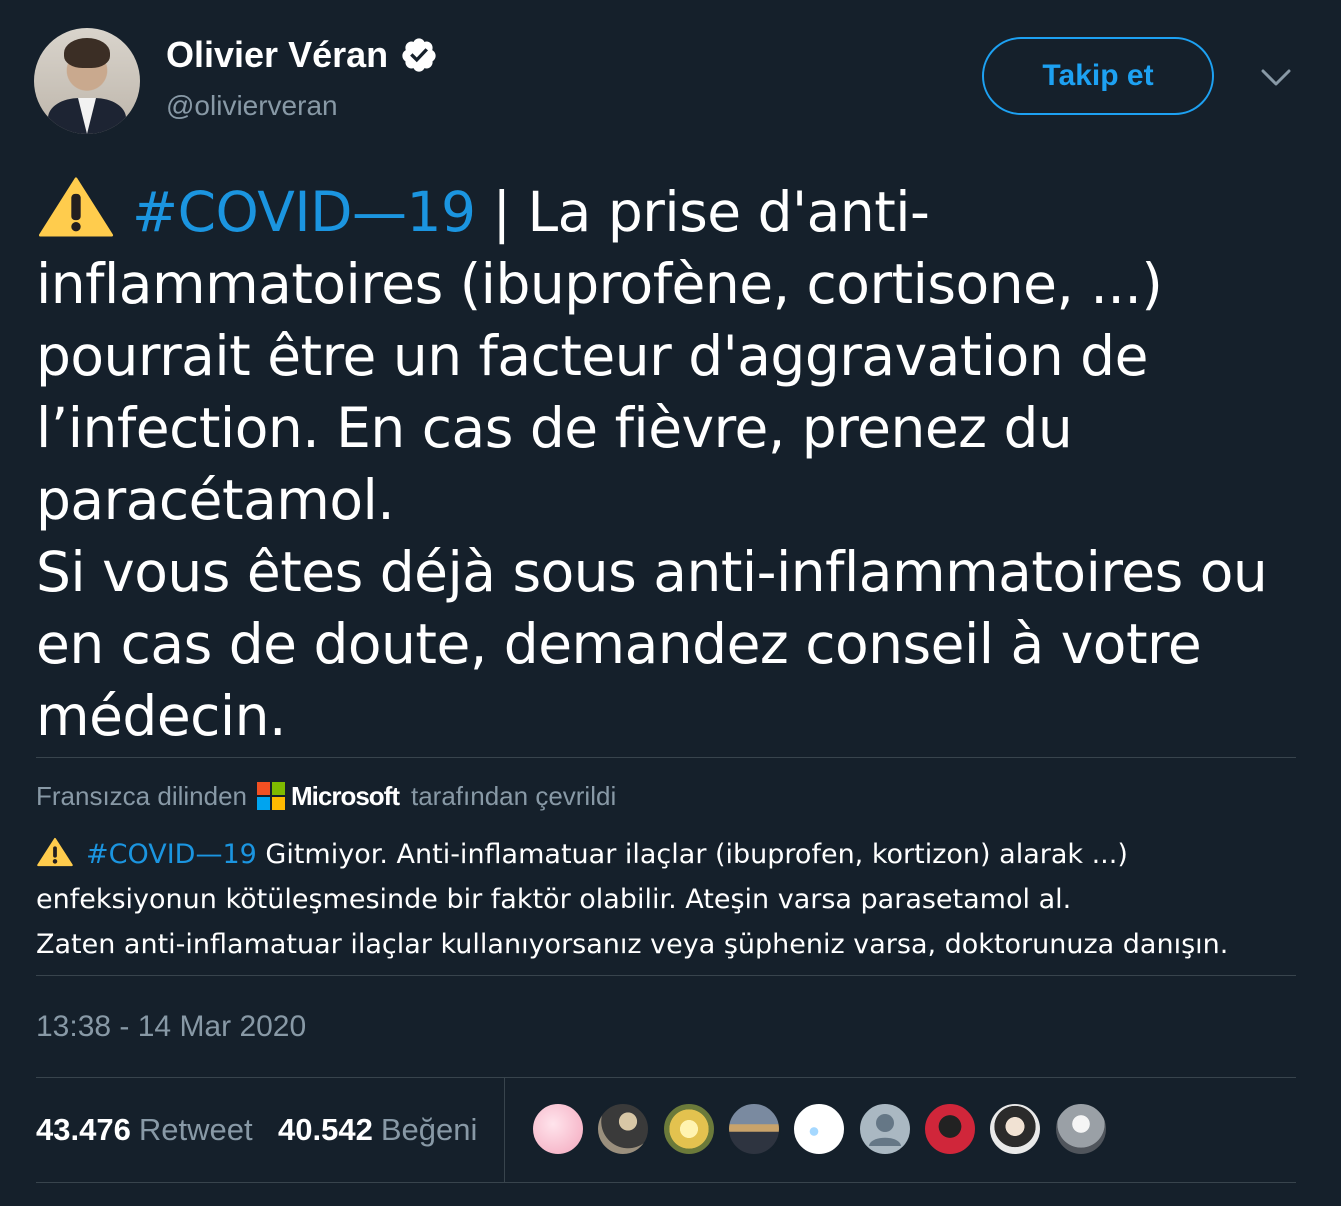  Describe the element at coordinates (670, 82) in the screenshot. I see `tweet-header: Olivier Véran @olivierveran Takip et` at that location.